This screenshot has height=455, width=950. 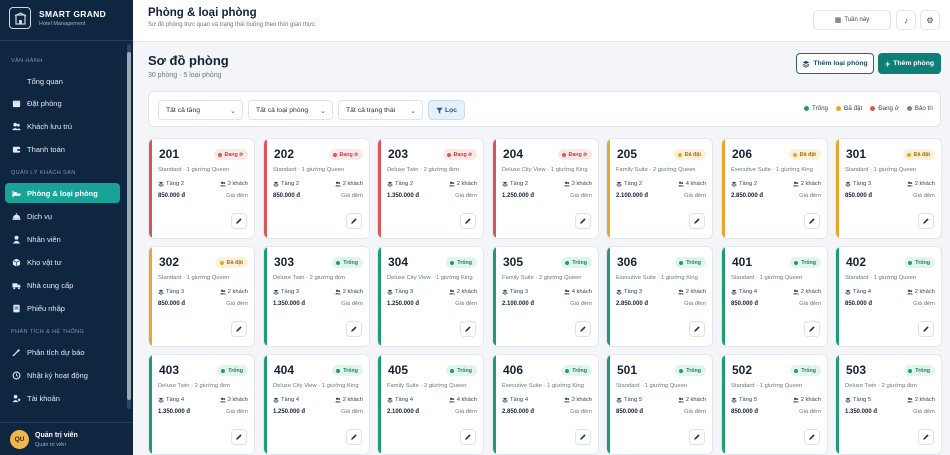 What do you see at coordinates (62, 308) in the screenshot?
I see `sidebar-item-receipts: Phiếu nhập` at bounding box center [62, 308].